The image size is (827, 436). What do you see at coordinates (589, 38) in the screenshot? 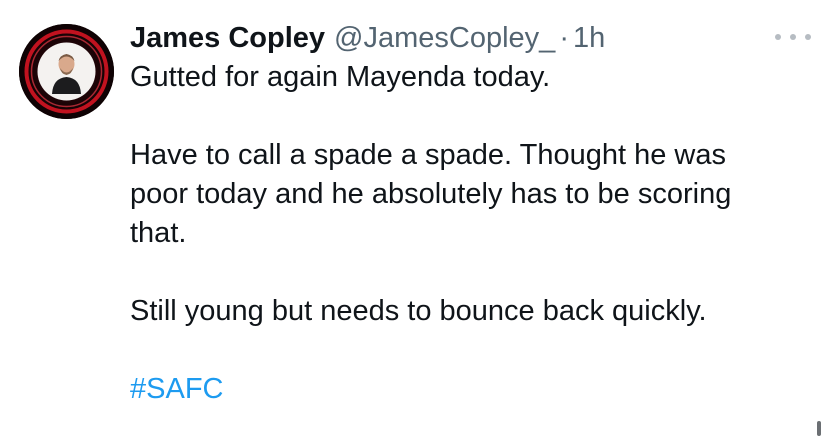
I see `timestamp: 1h` at bounding box center [589, 38].